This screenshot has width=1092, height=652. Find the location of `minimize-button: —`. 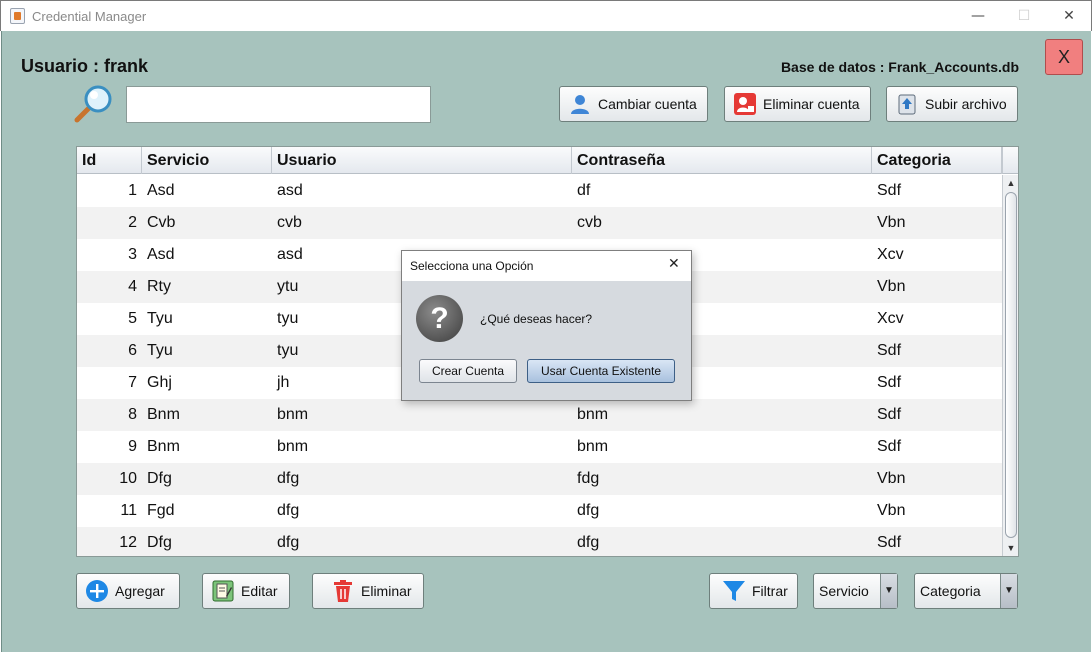

minimize-button: — is located at coordinates (978, 16).